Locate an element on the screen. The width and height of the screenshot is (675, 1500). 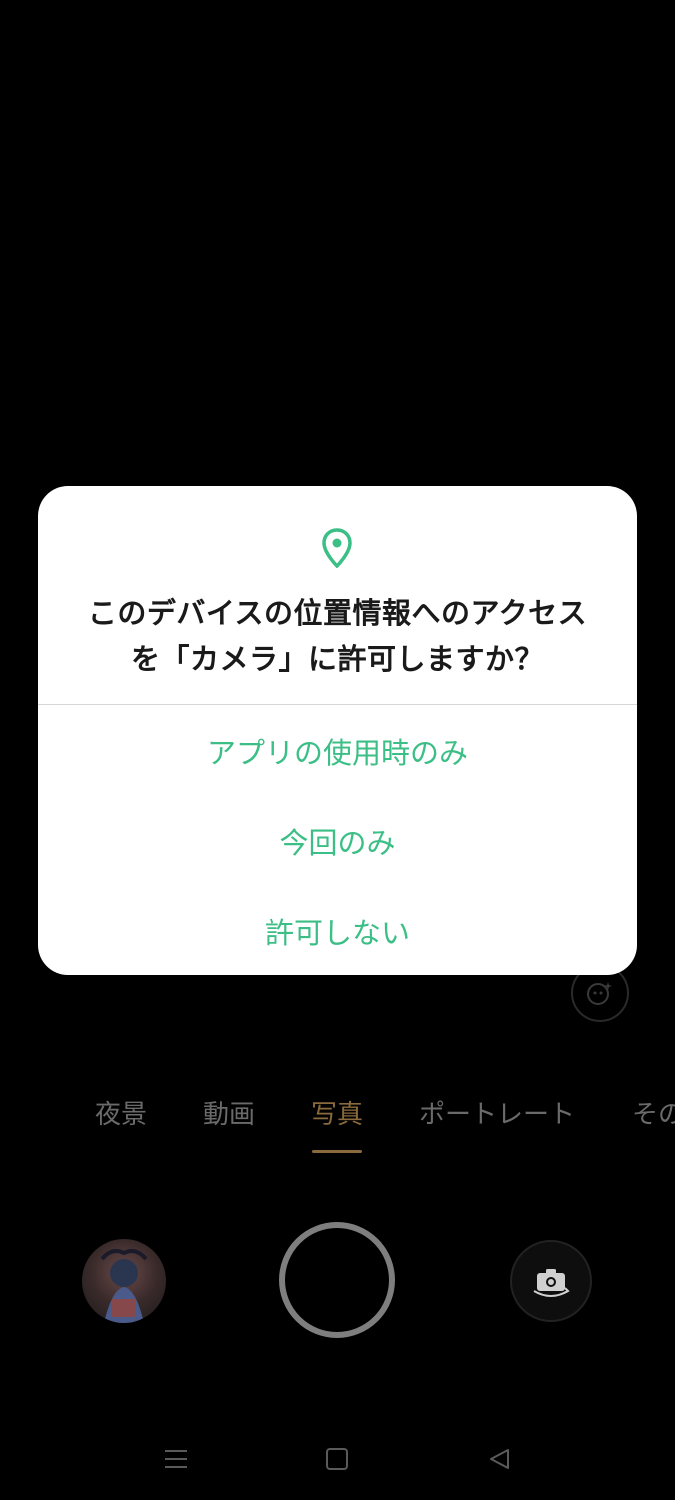
mode-photo: 写真 is located at coordinates (337, 1112).